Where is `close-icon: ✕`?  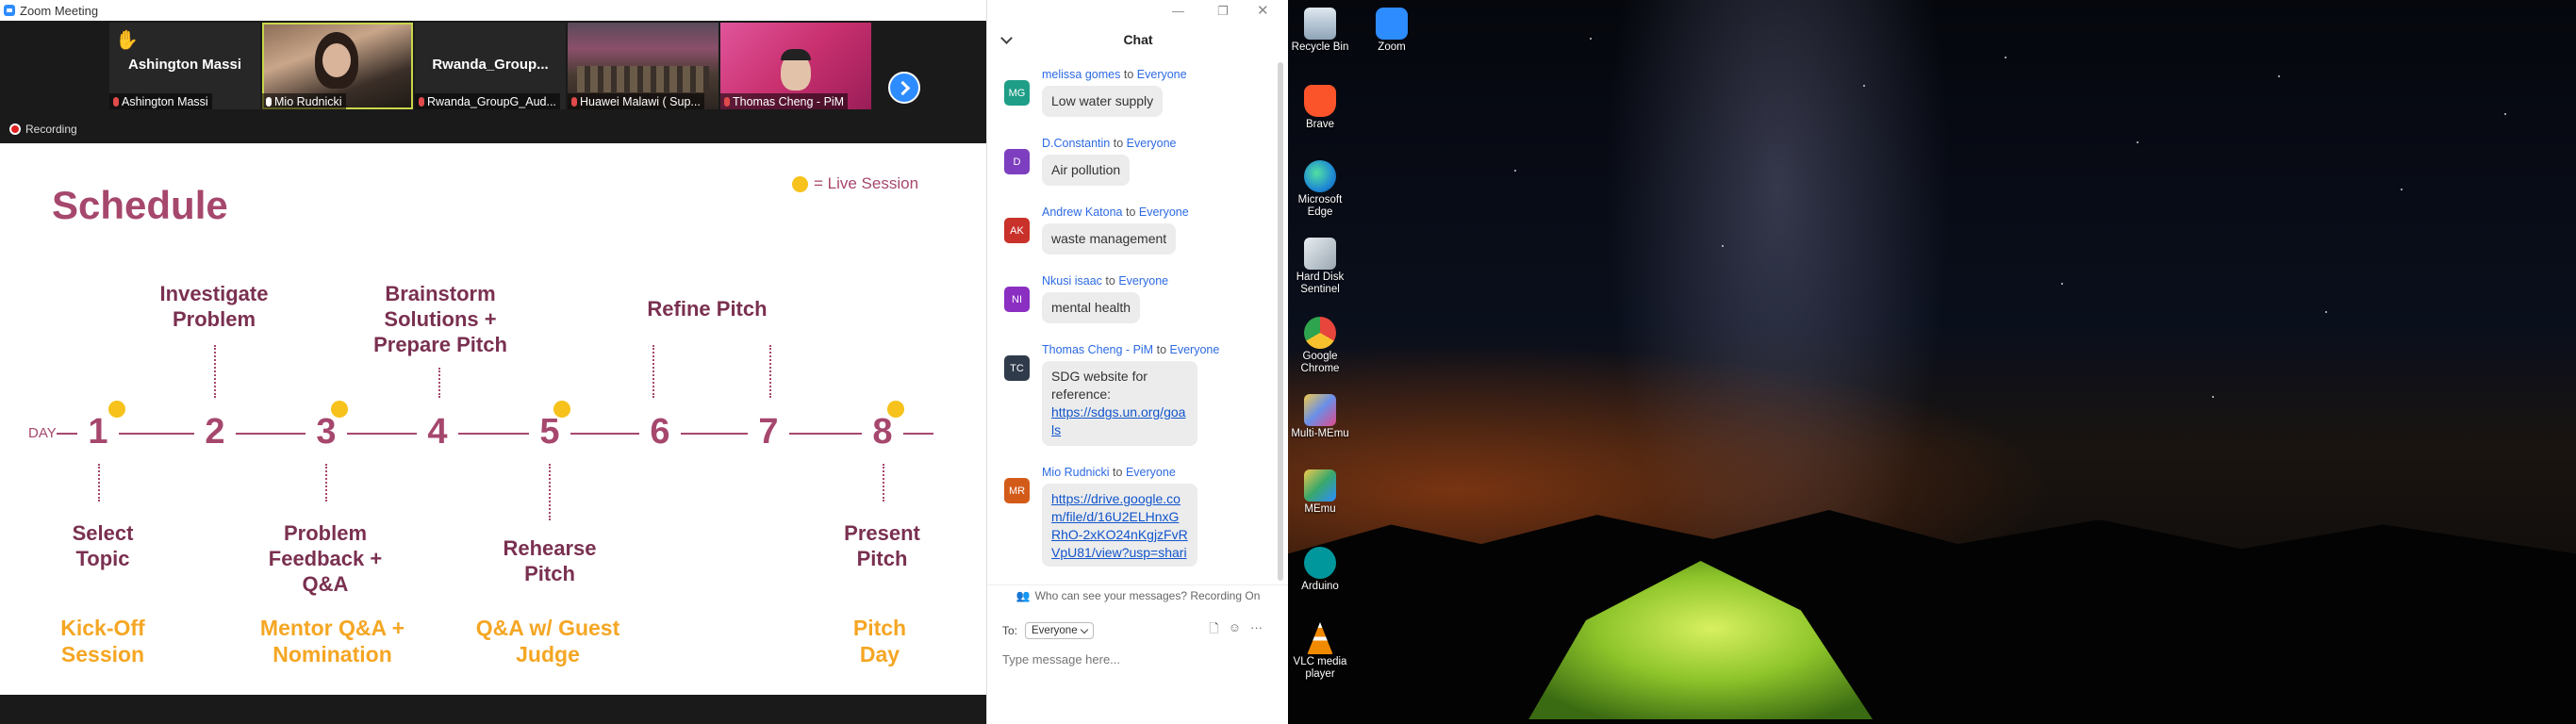 close-icon: ✕ is located at coordinates (1263, 10).